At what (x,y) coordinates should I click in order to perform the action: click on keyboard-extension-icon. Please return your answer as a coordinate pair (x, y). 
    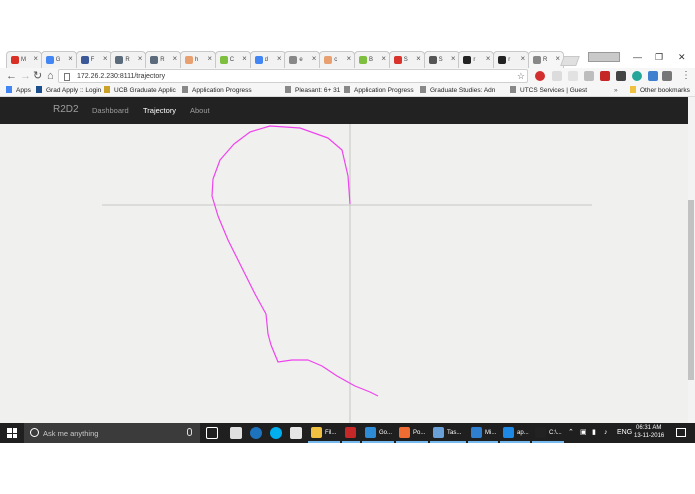
    Looking at the image, I should click on (667, 76).